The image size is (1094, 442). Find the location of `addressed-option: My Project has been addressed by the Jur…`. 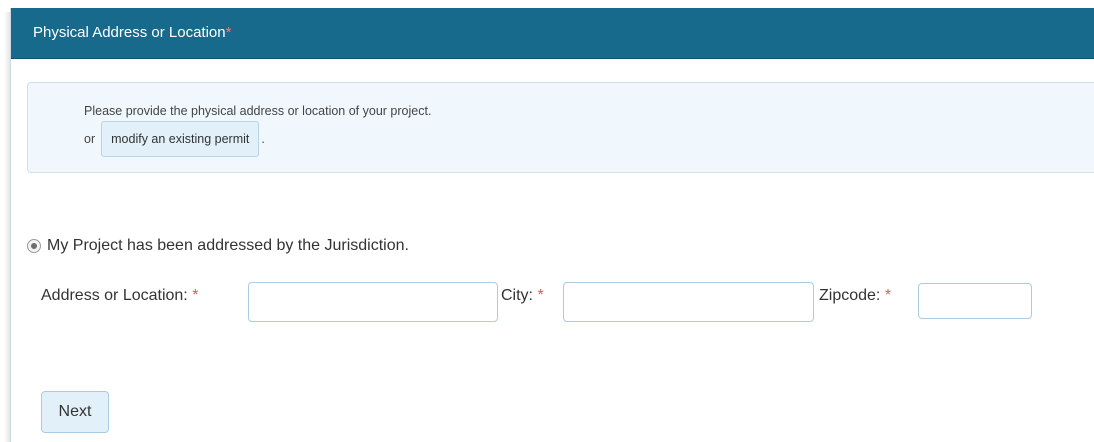

addressed-option: My Project has been addressed by the Jur… is located at coordinates (218, 246).